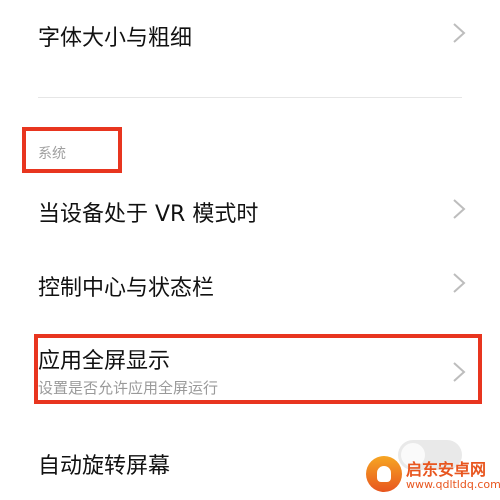 The width and height of the screenshot is (500, 500). I want to click on settings-item-label: 自动旋转屏幕, so click(104, 466).